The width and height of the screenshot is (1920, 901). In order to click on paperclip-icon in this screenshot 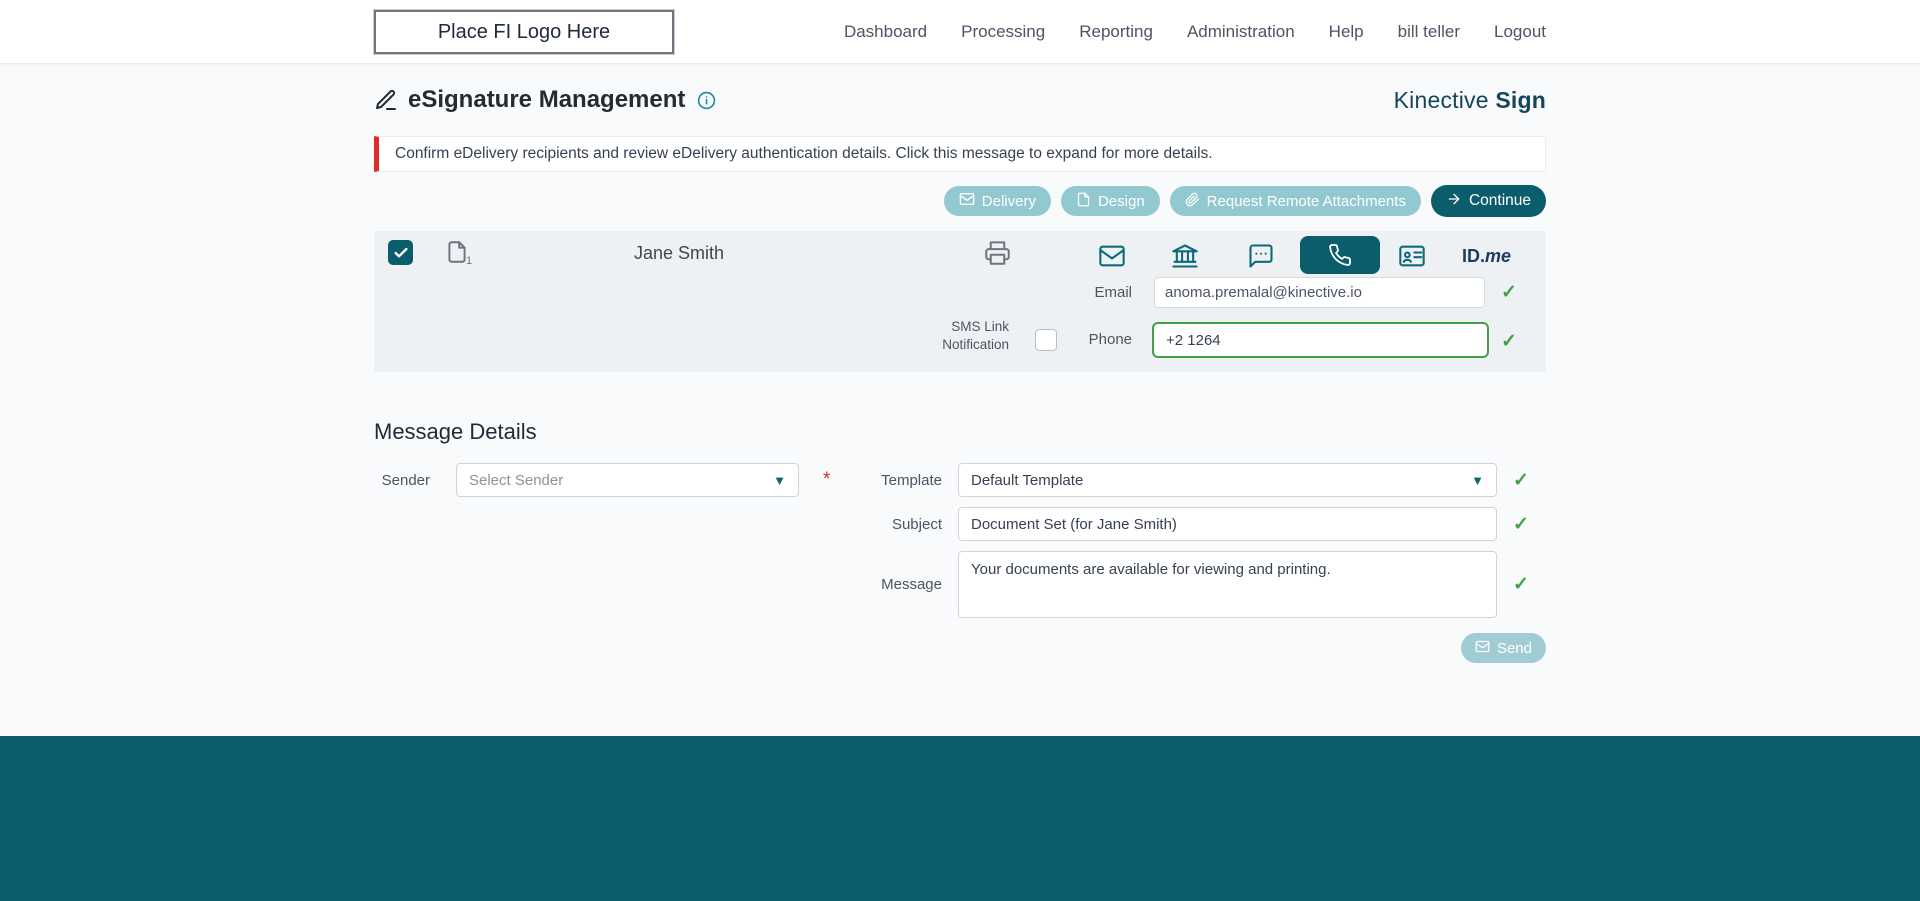, I will do `click(1192, 201)`.